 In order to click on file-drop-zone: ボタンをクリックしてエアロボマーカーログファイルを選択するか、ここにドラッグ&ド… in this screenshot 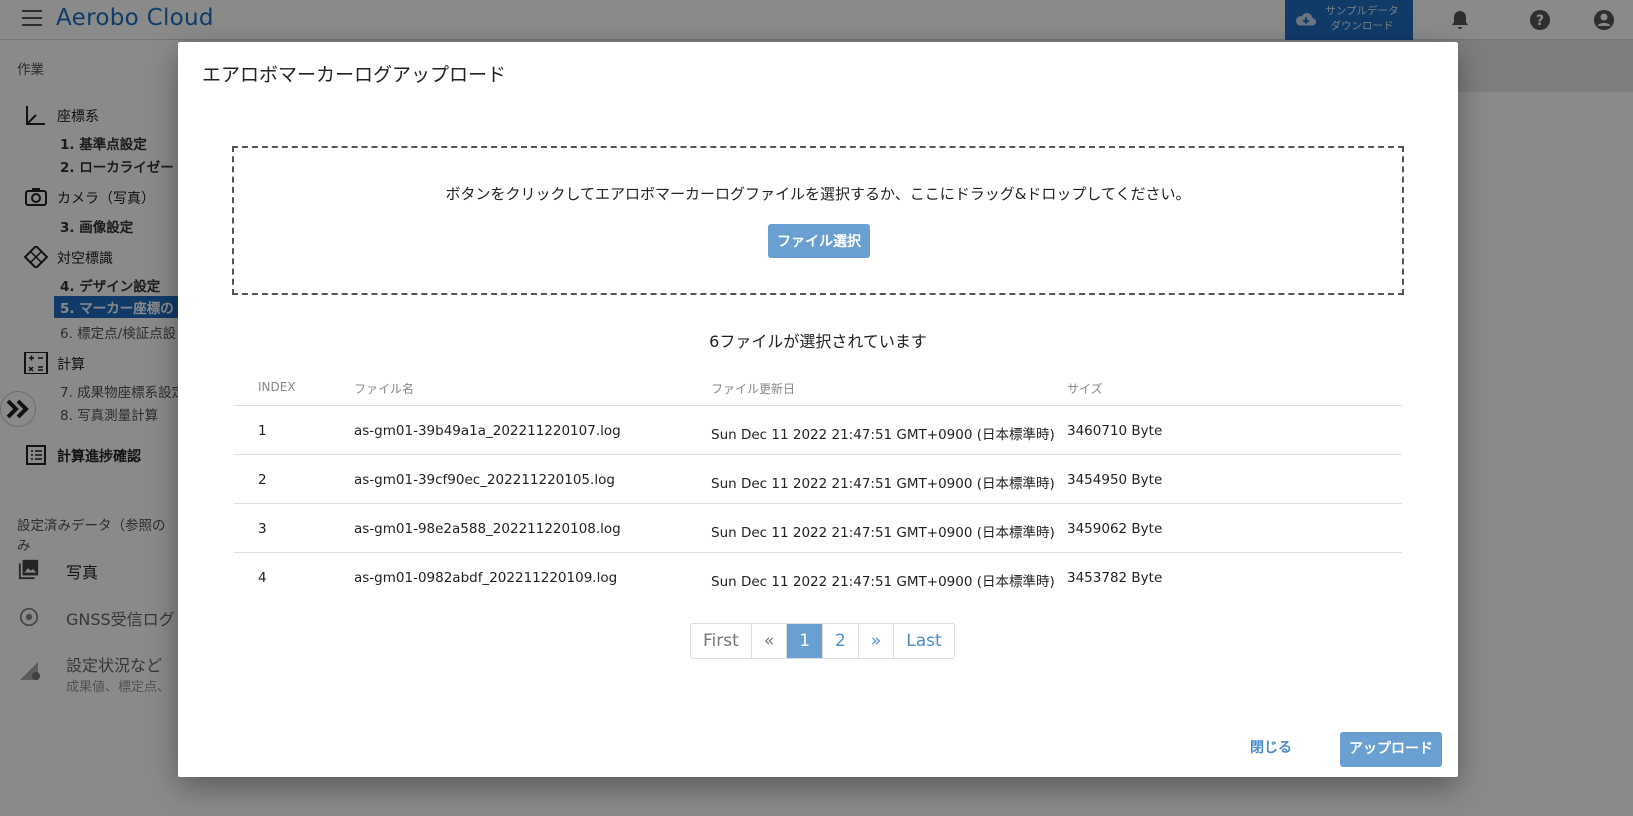, I will do `click(818, 220)`.